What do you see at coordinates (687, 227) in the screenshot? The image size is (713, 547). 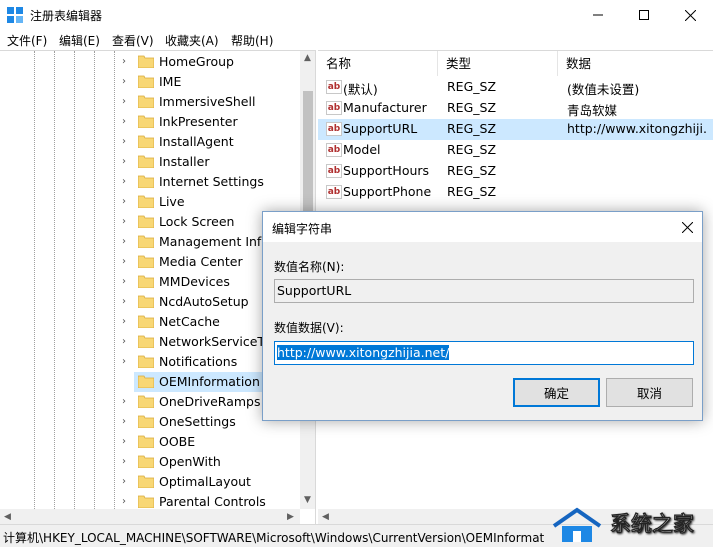 I see `dialog-close-button` at bounding box center [687, 227].